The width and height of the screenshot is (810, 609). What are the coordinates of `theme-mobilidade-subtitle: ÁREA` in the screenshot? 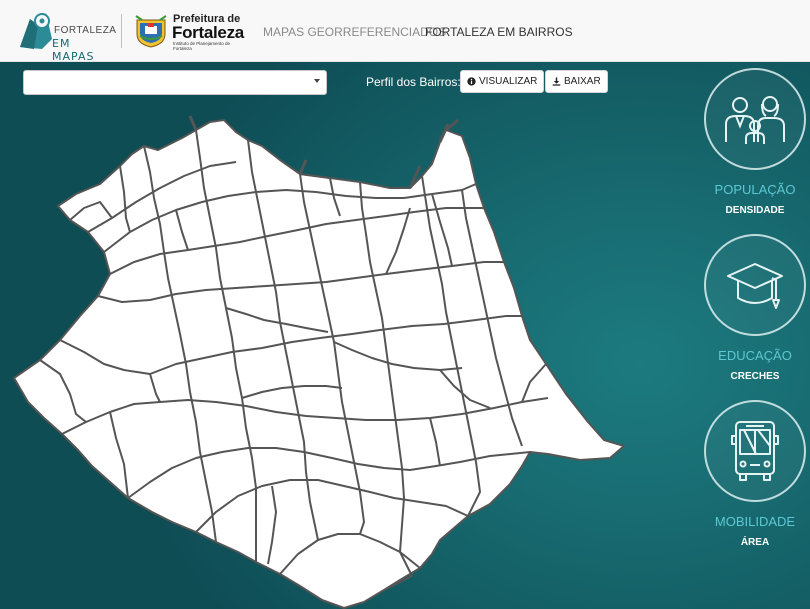 It's located at (755, 542).